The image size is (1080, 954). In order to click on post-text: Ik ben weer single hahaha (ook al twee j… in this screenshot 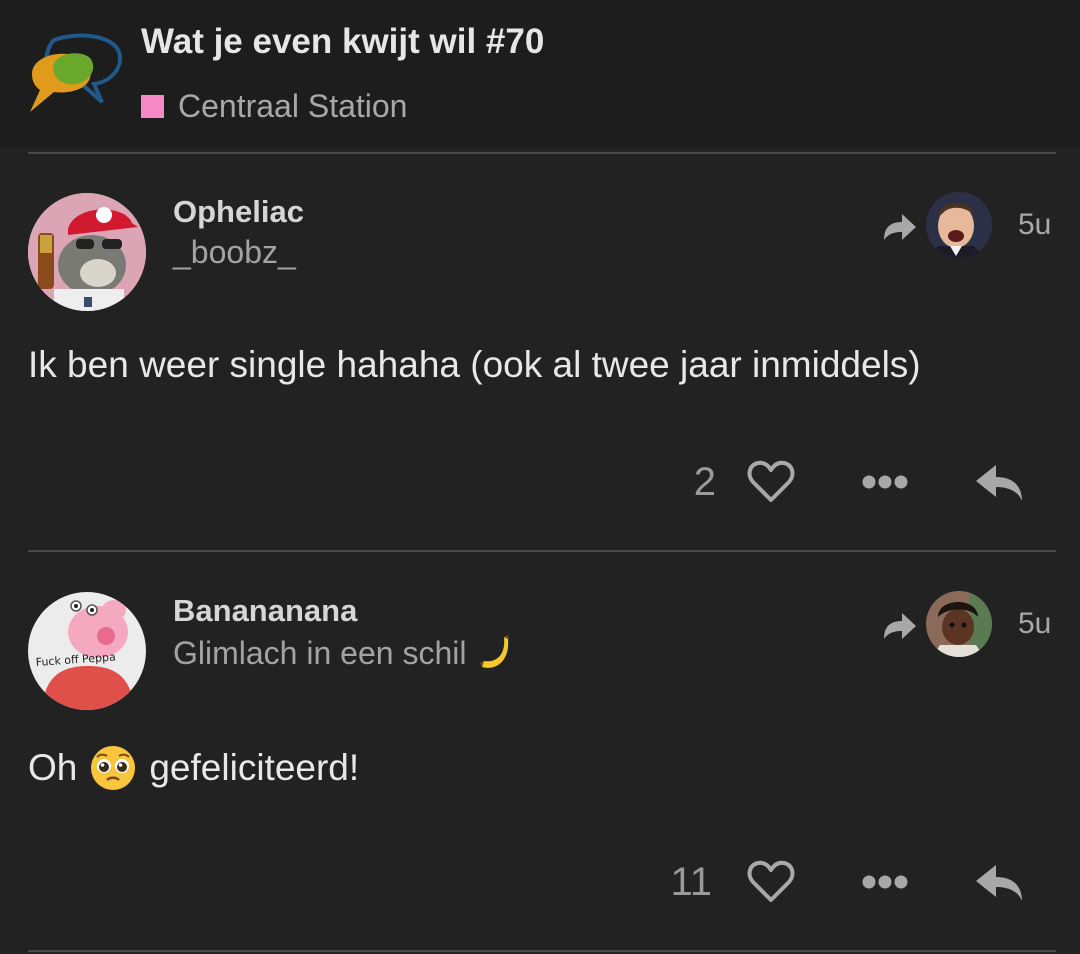, I will do `click(474, 364)`.